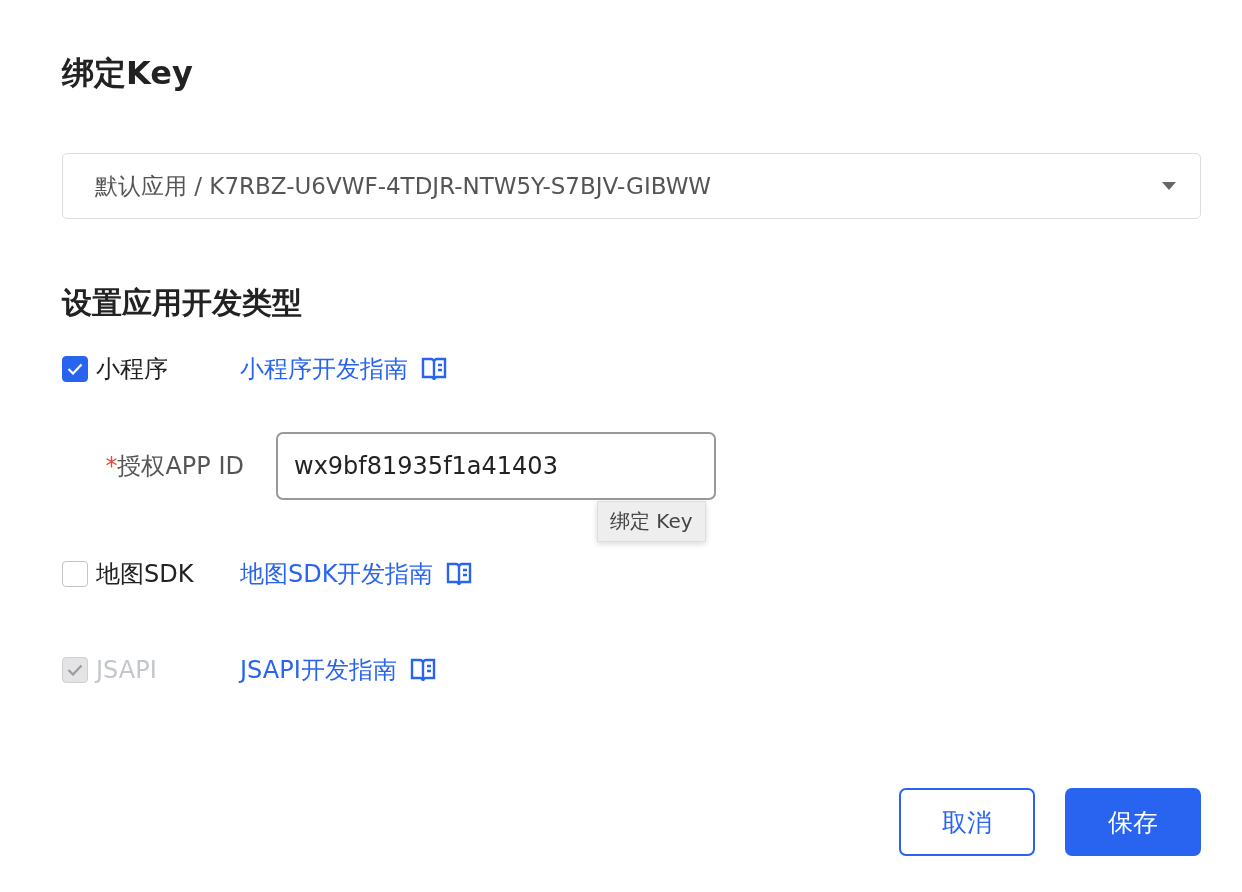  What do you see at coordinates (344, 369) in the screenshot?
I see `guide-link: 小程序开发指南` at bounding box center [344, 369].